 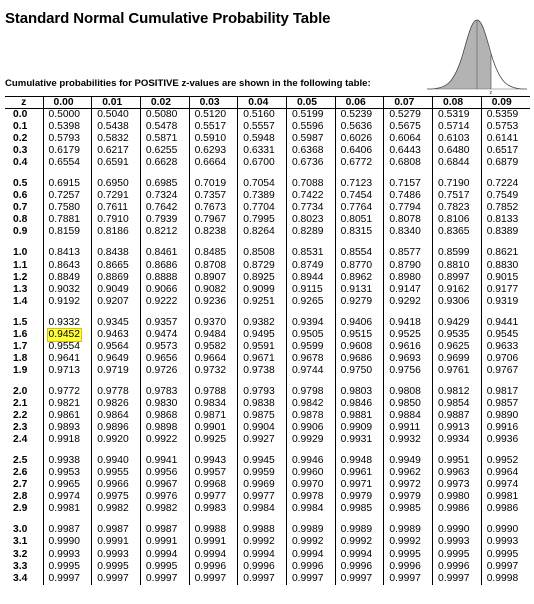 What do you see at coordinates (20, 289) in the screenshot?
I see `z-value-cell: 1.3` at bounding box center [20, 289].